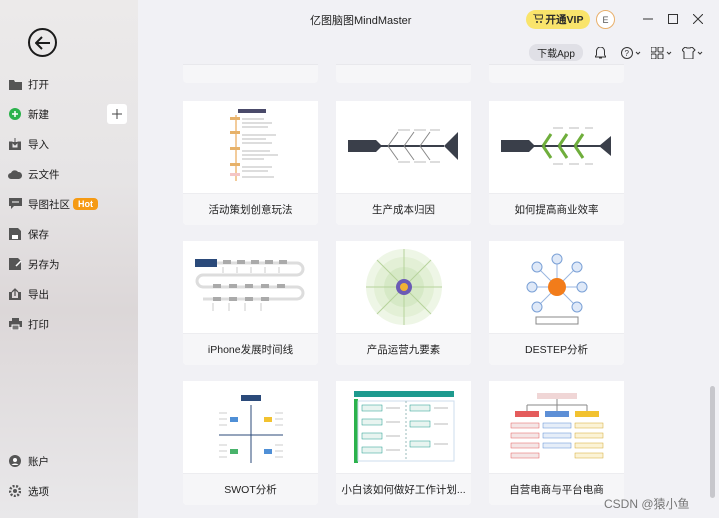  Describe the element at coordinates (538, 19) in the screenshot. I see `cart-icon` at that location.